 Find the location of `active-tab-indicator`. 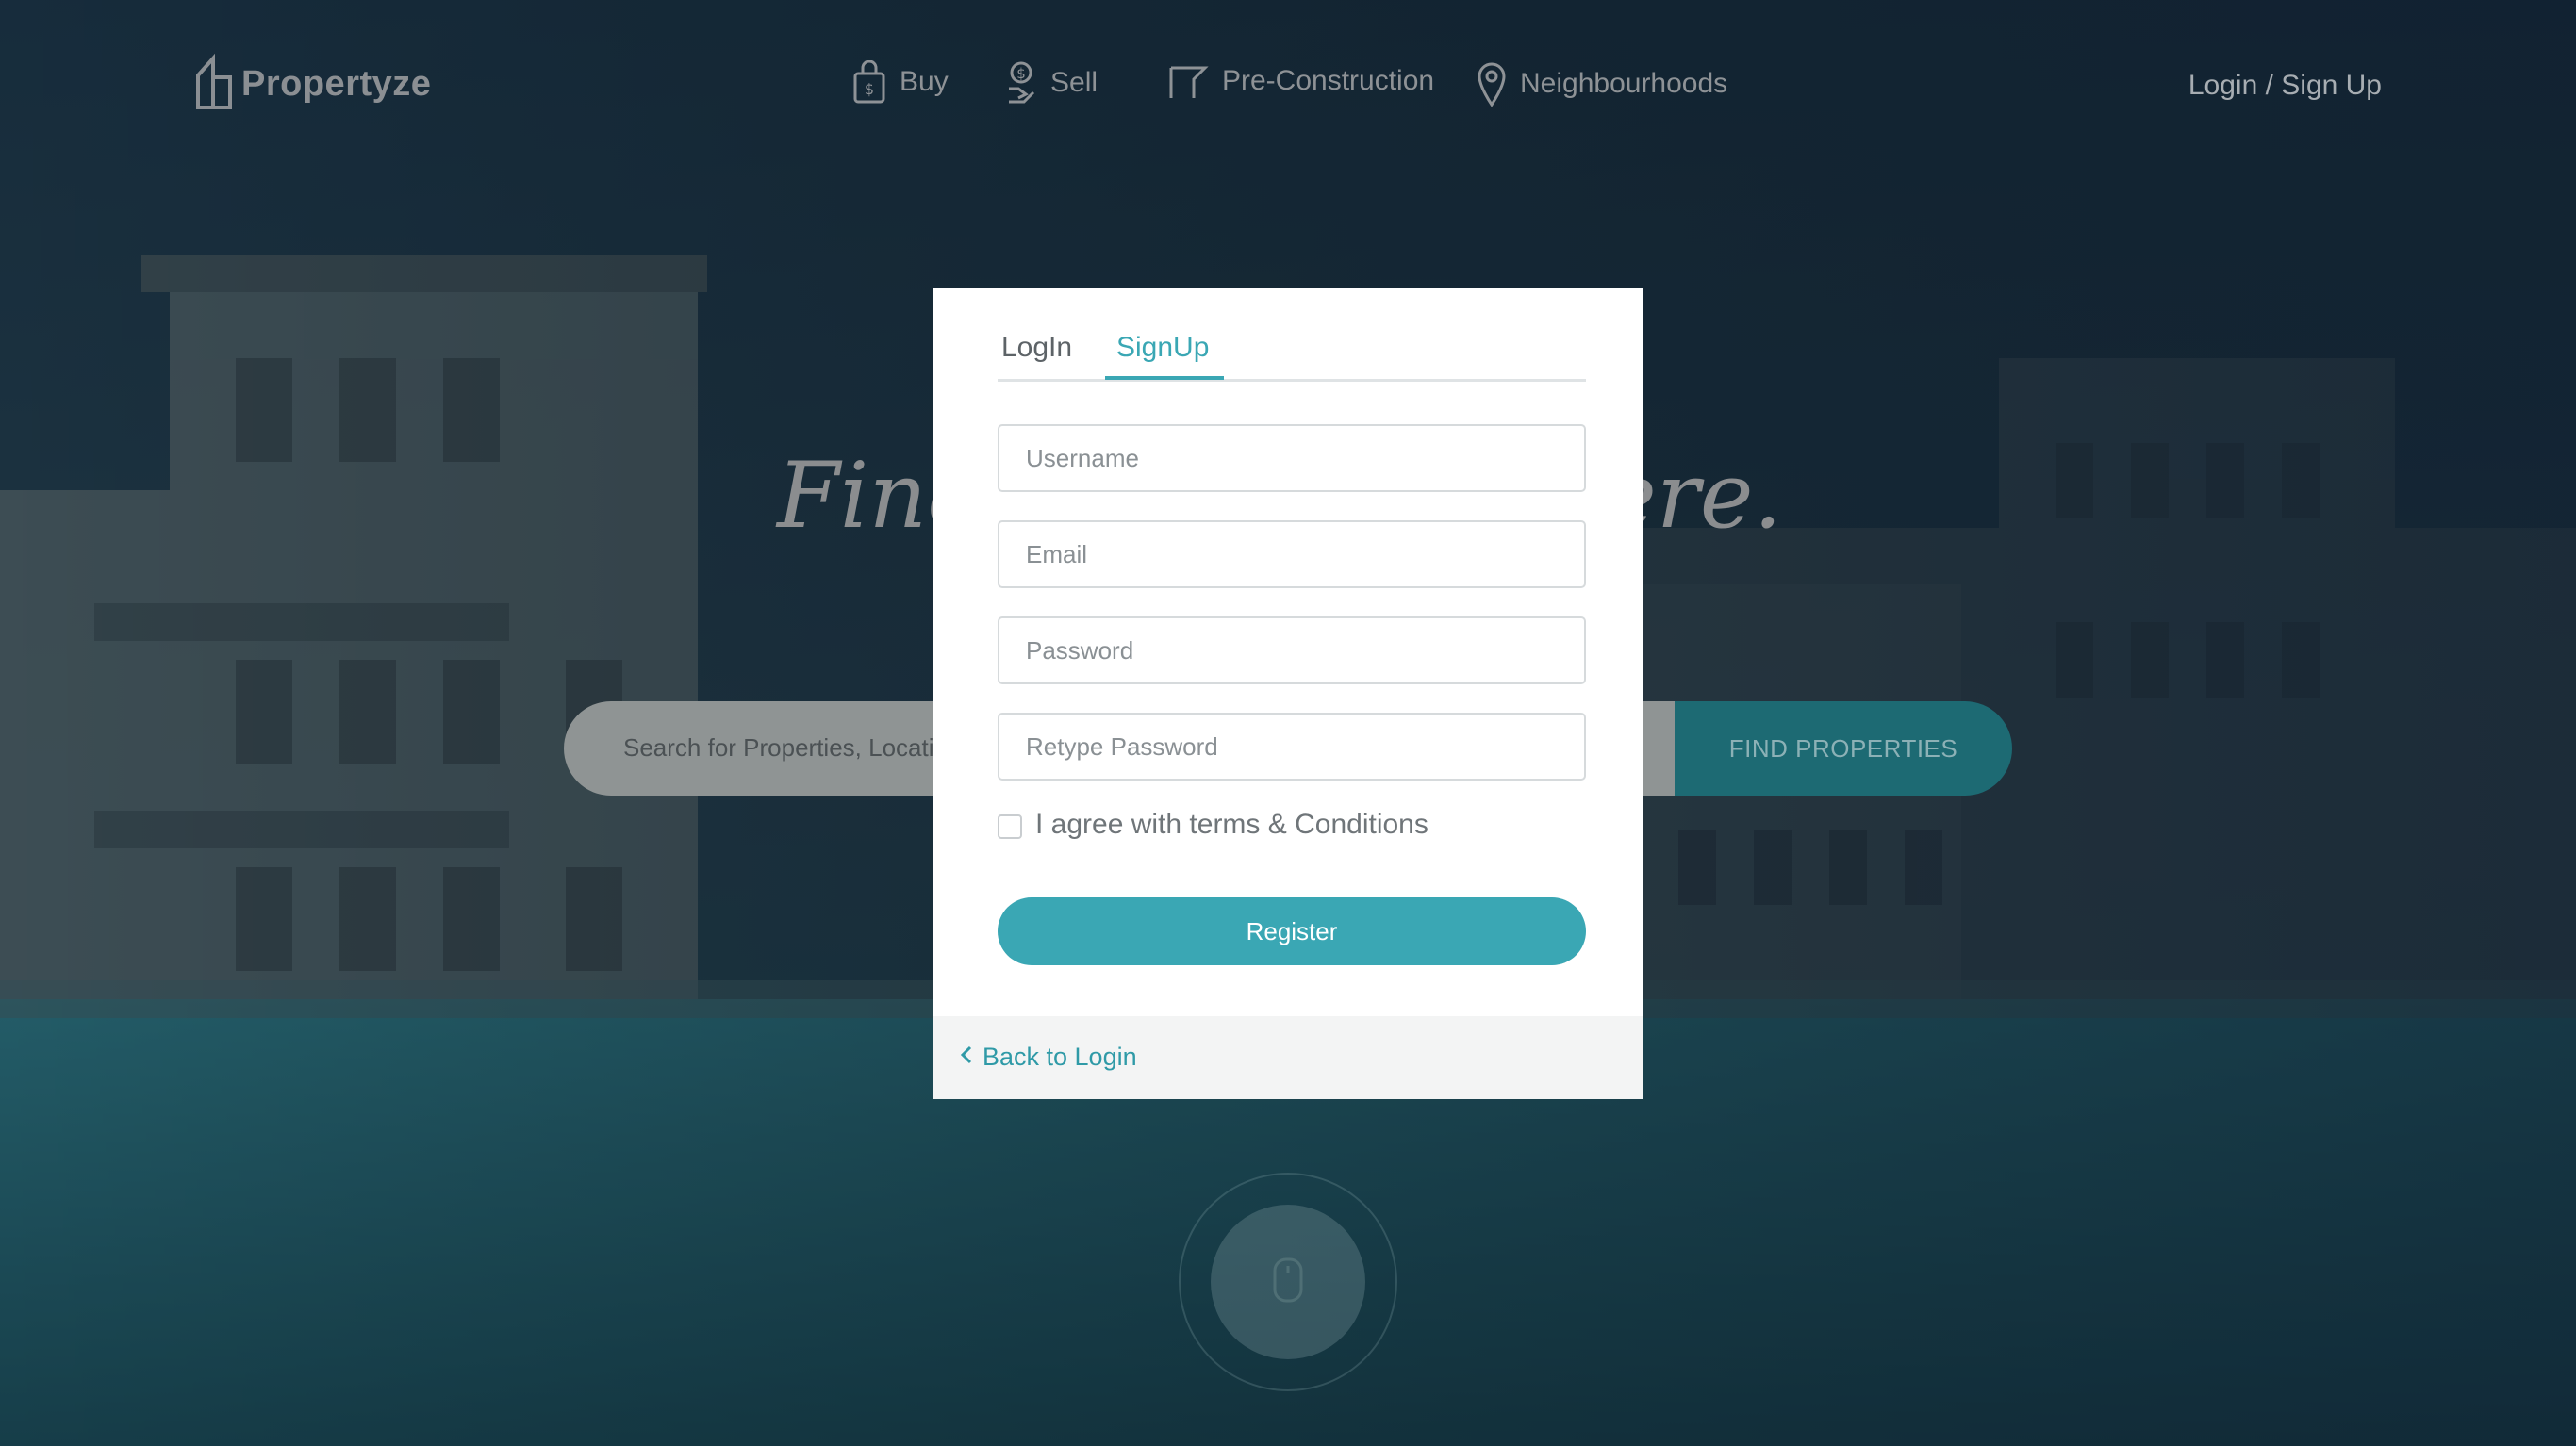

active-tab-indicator is located at coordinates (1164, 378).